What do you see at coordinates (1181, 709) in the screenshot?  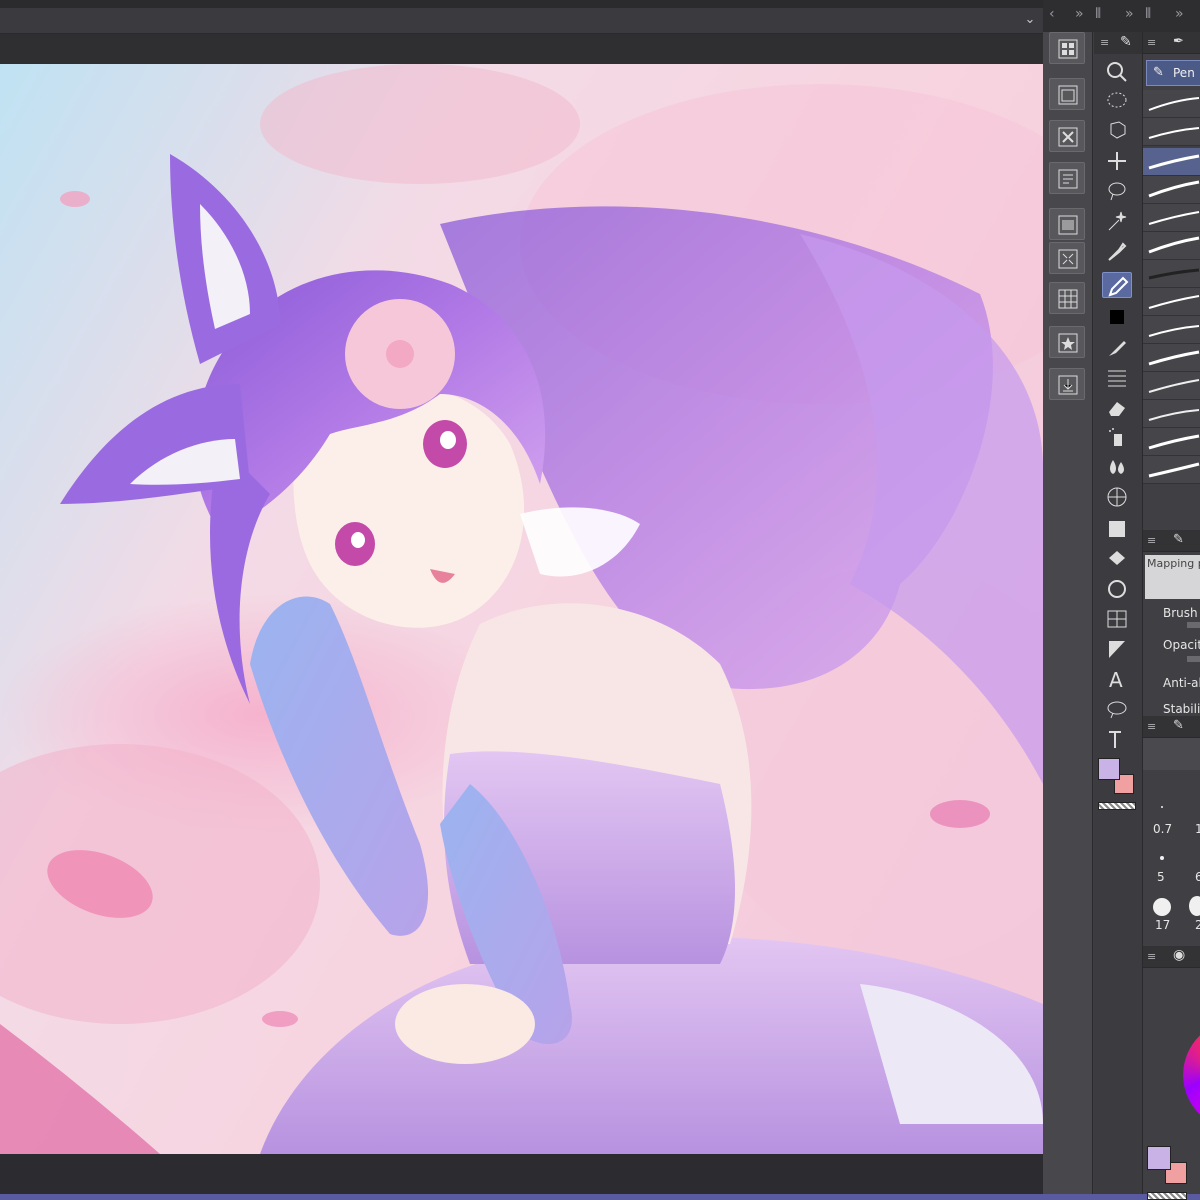 I see `stabilization-label: Stabiliz` at bounding box center [1181, 709].